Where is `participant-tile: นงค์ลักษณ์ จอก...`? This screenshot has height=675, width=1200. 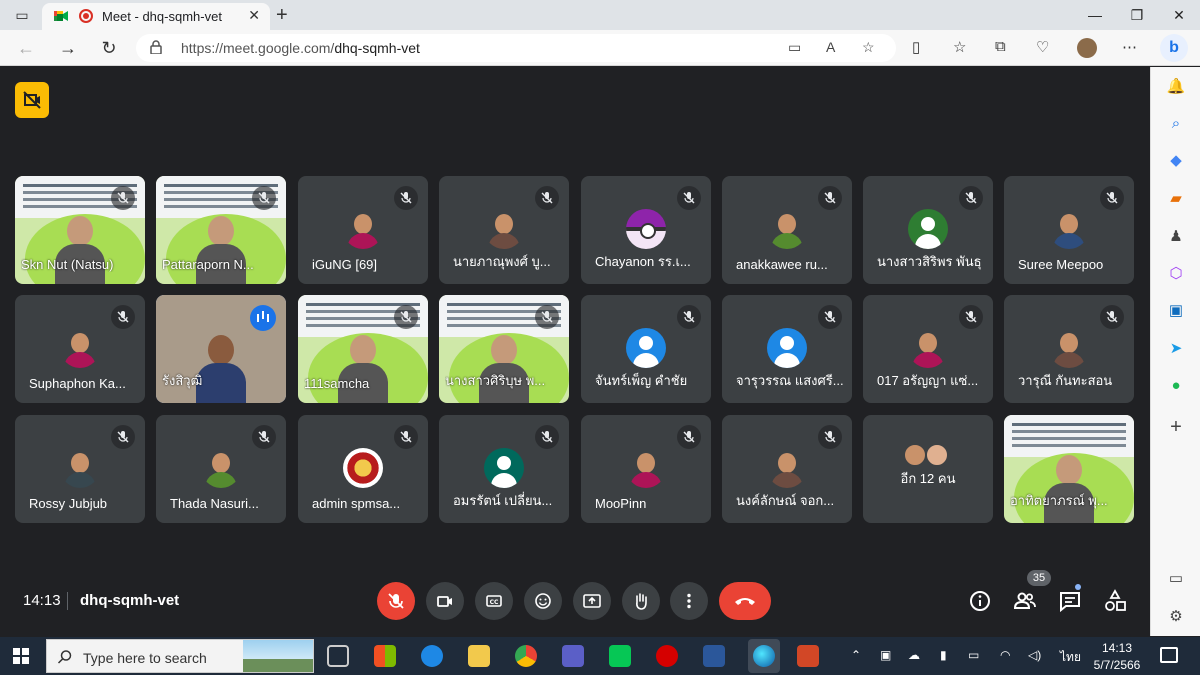
participant-tile: นงค์ลักษณ์ จอก... is located at coordinates (787, 469).